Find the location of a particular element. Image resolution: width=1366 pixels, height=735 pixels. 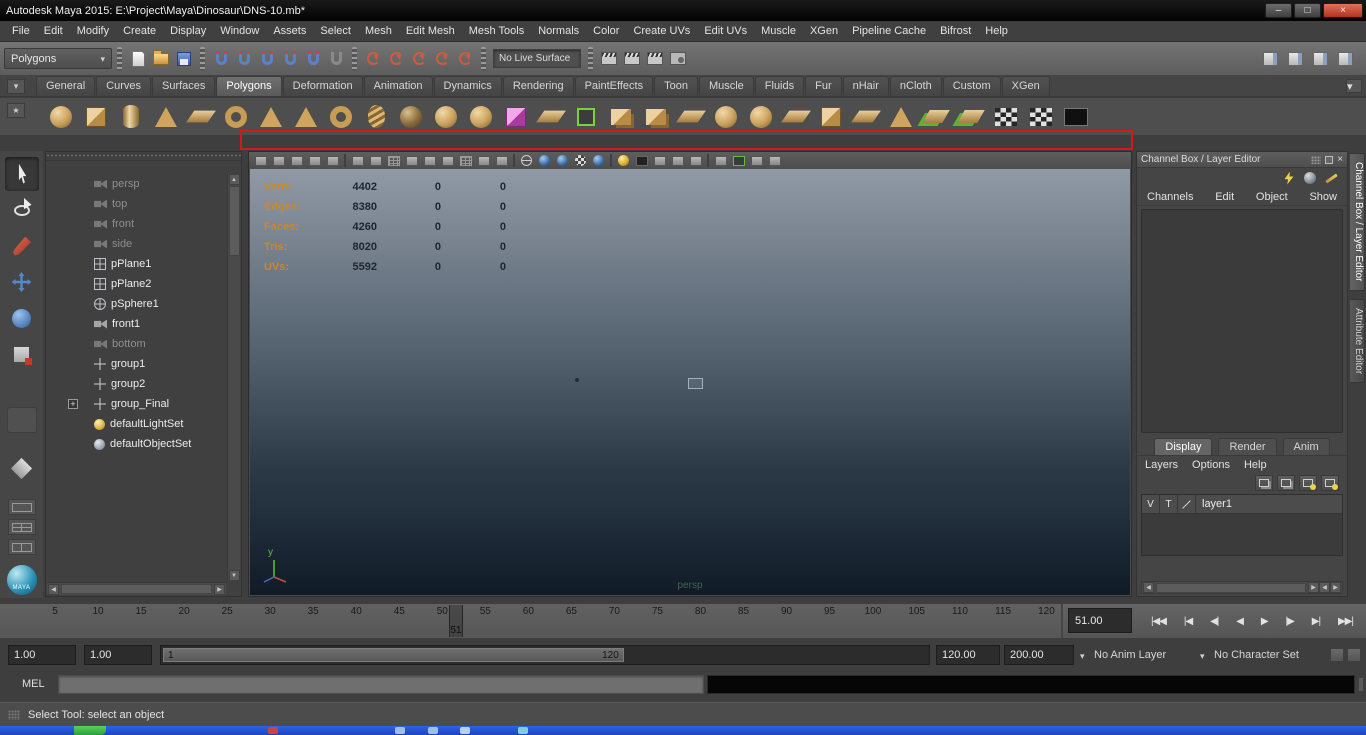

show-tool-settings-icon is located at coordinates (1320, 59).